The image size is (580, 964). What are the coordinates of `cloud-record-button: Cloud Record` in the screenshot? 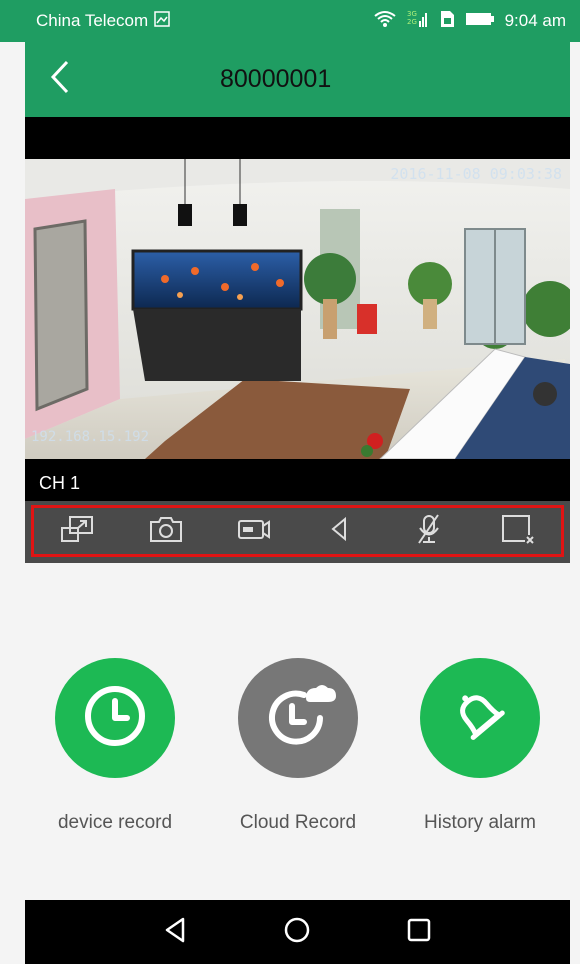 It's located at (298, 746).